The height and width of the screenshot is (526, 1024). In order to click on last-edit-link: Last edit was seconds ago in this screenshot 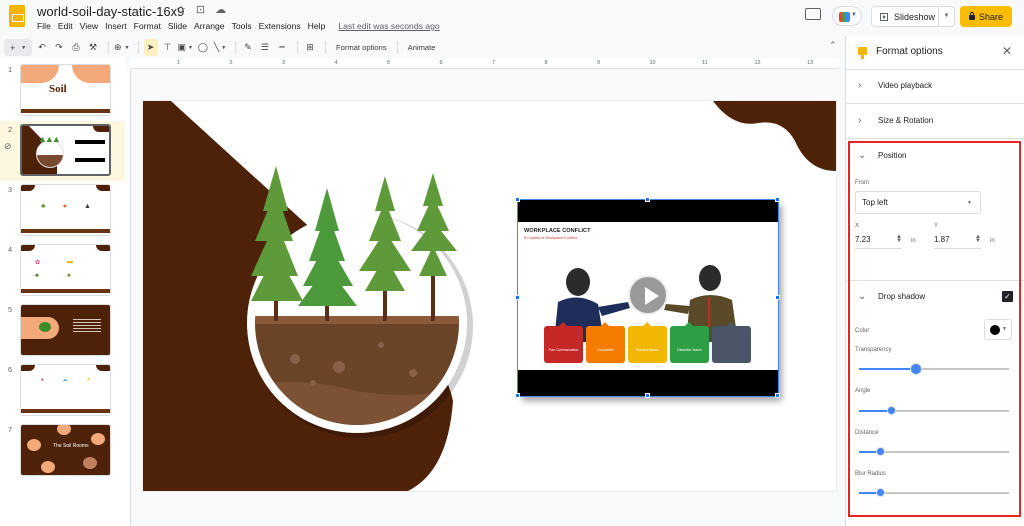, I will do `click(388, 26)`.